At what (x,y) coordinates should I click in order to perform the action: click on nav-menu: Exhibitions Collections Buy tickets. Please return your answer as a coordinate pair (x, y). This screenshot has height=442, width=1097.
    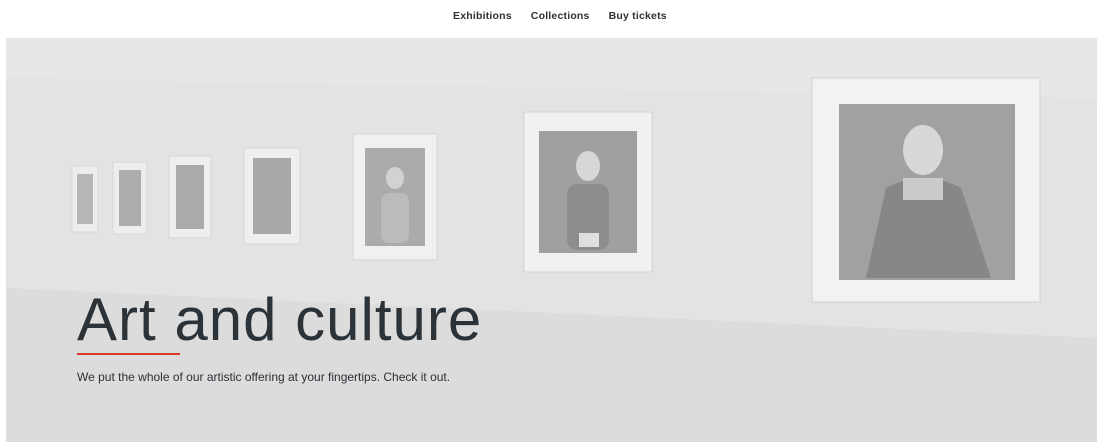
    Looking at the image, I should click on (569, 16).